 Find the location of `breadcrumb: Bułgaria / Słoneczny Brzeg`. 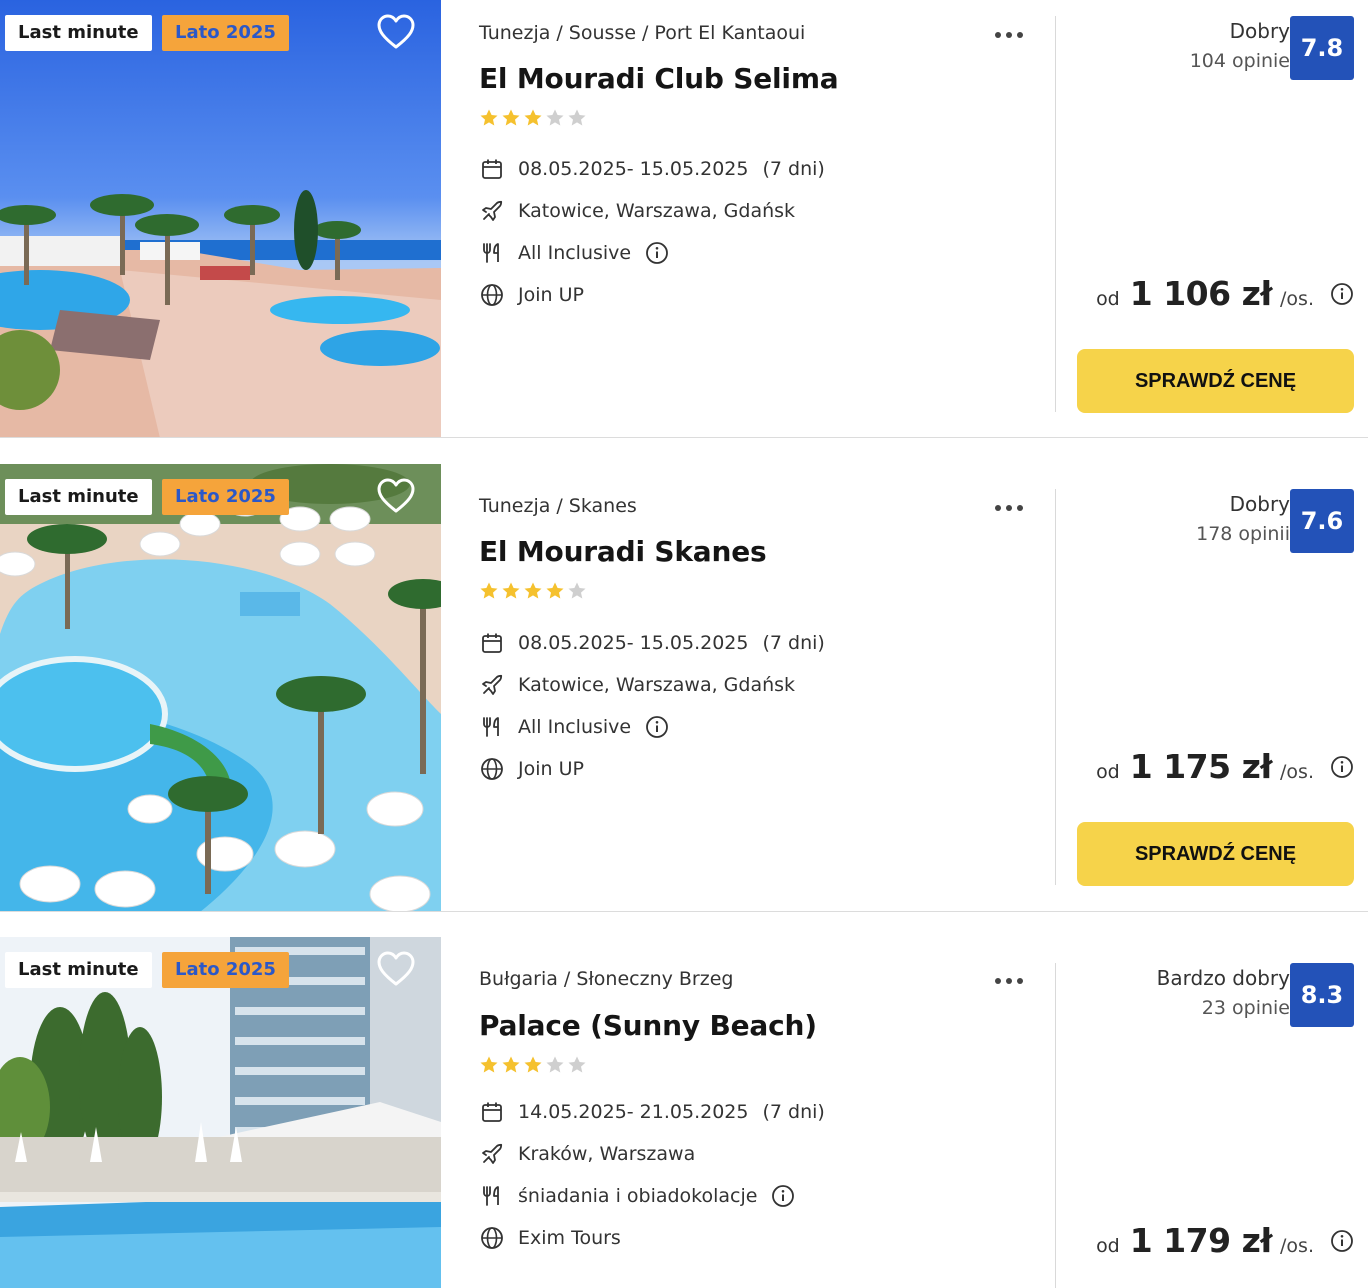

breadcrumb: Bułgaria / Słoneczny Brzeg is located at coordinates (606, 979).